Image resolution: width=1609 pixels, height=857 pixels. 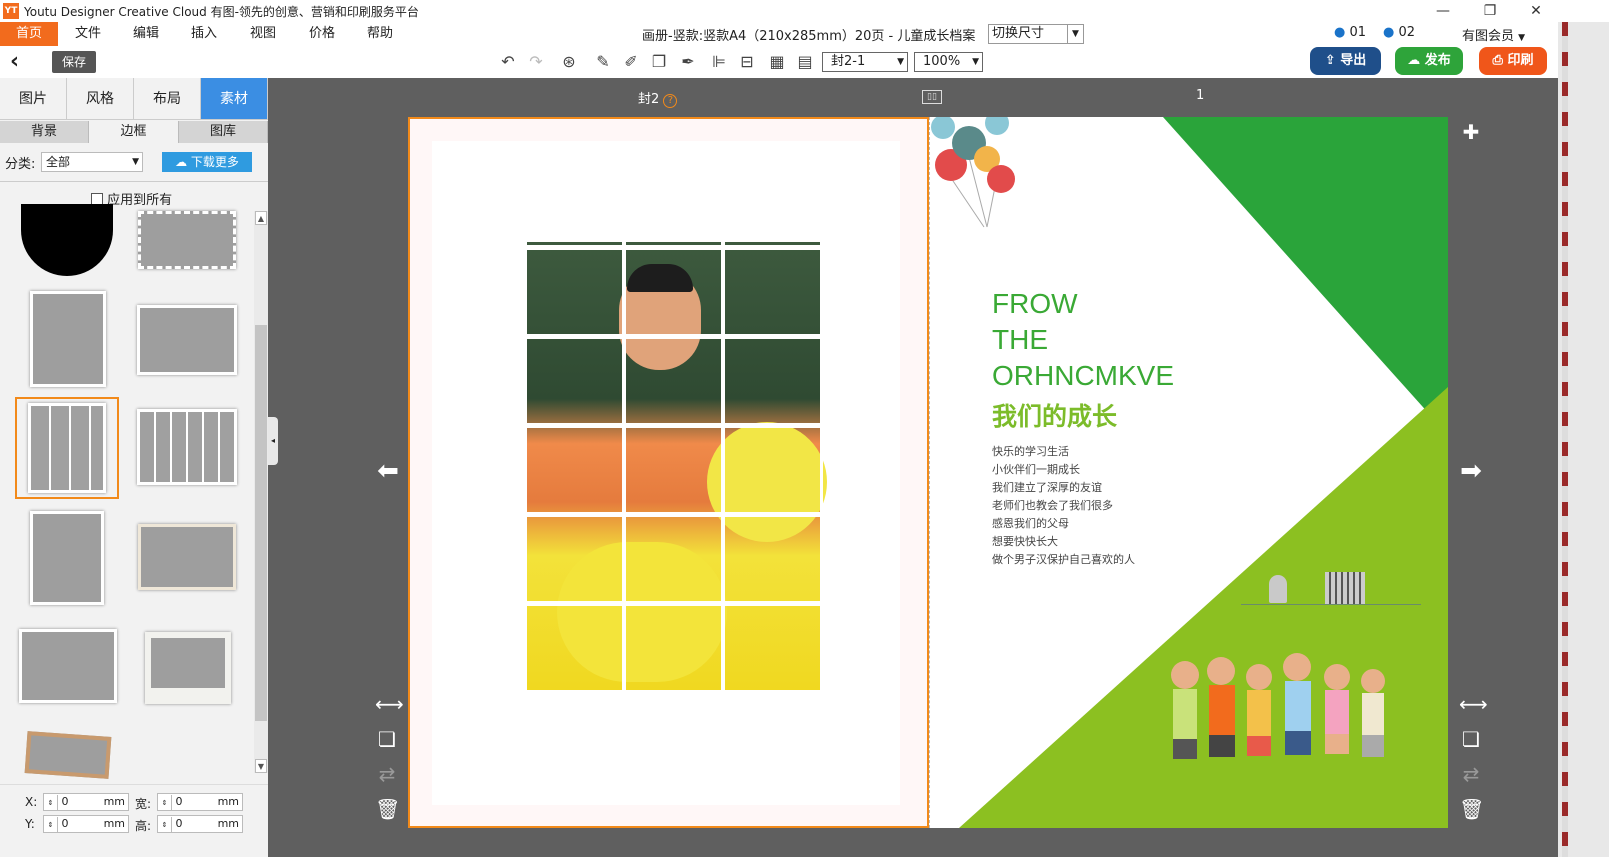 What do you see at coordinates (1330, 60) in the screenshot?
I see `share-icon: ⇪` at bounding box center [1330, 60].